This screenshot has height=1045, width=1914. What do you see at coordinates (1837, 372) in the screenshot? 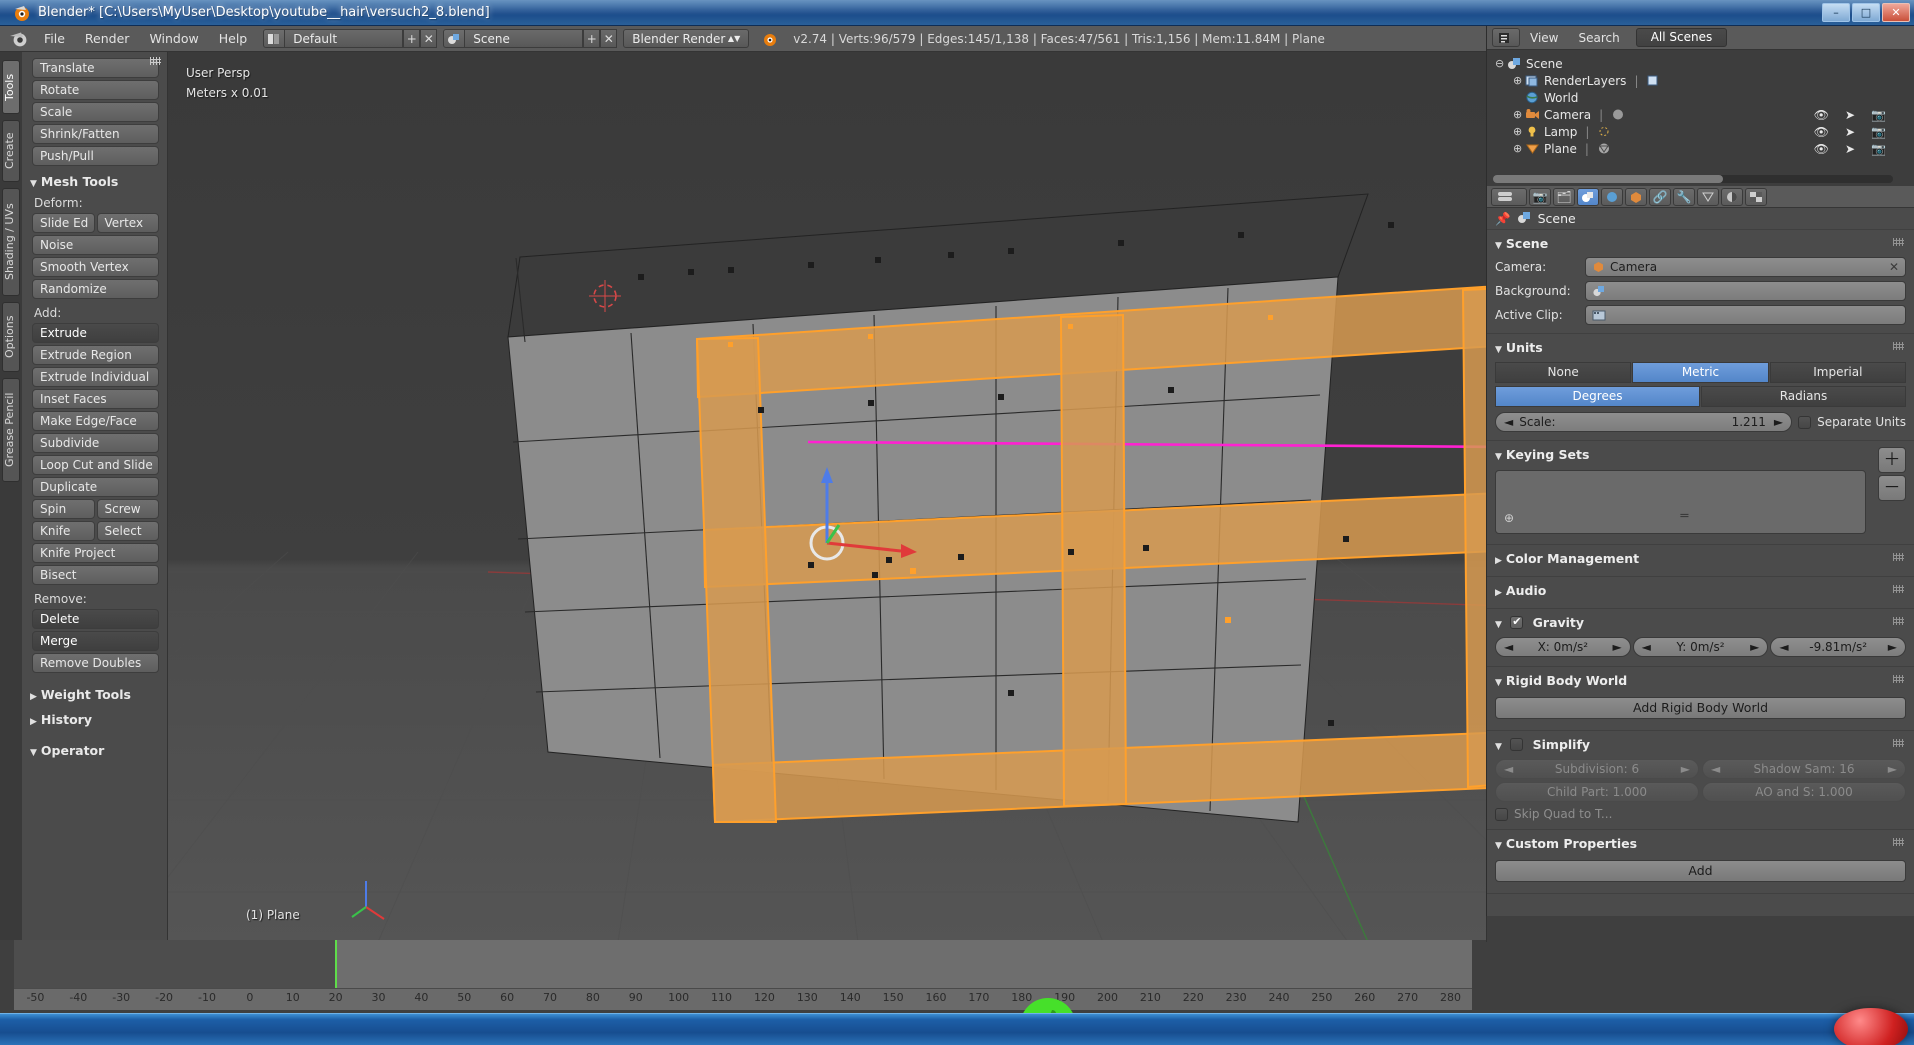
I see `unit-system-imperial: Imperial` at bounding box center [1837, 372].